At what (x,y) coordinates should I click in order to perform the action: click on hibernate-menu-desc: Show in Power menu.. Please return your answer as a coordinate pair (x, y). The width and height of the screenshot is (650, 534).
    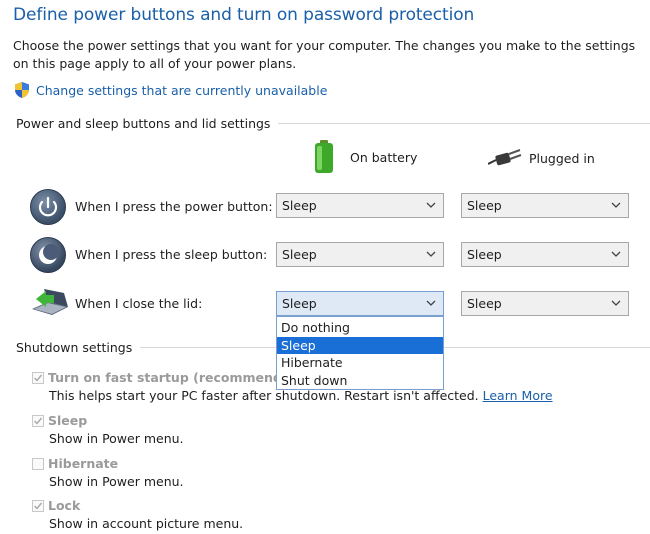
    Looking at the image, I should click on (116, 481).